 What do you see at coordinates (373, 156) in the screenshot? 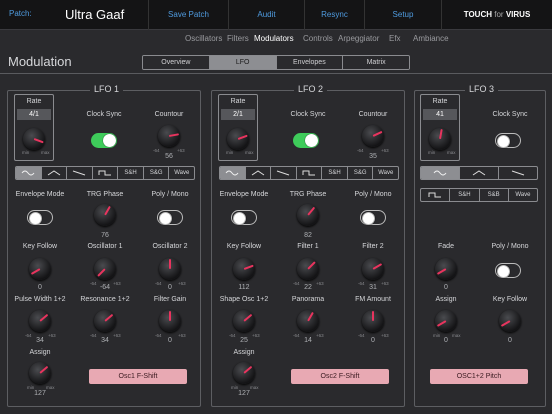
I see `lfo2-contour-value: 35` at bounding box center [373, 156].